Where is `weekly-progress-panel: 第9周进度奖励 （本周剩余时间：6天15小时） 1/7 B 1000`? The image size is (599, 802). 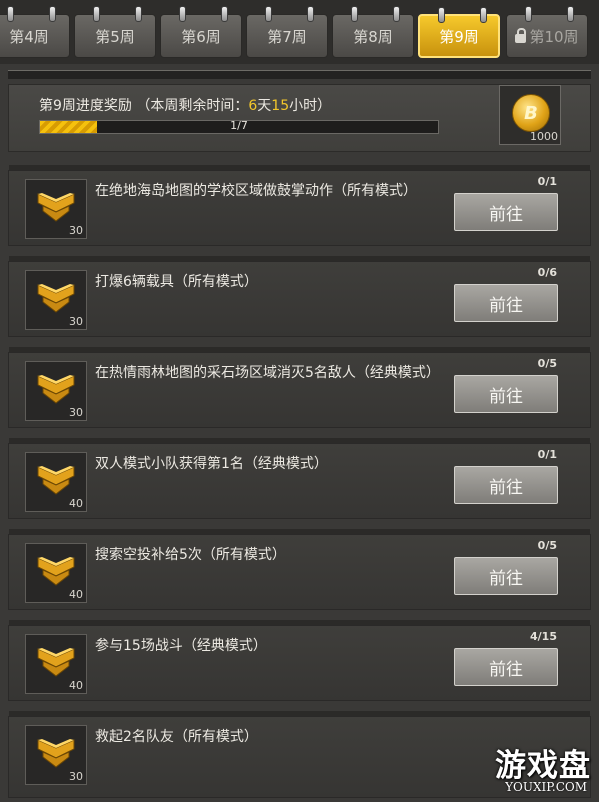 weekly-progress-panel: 第9周进度奖励 （本周剩余时间：6天15小时） 1/7 B 1000 is located at coordinates (299, 118).